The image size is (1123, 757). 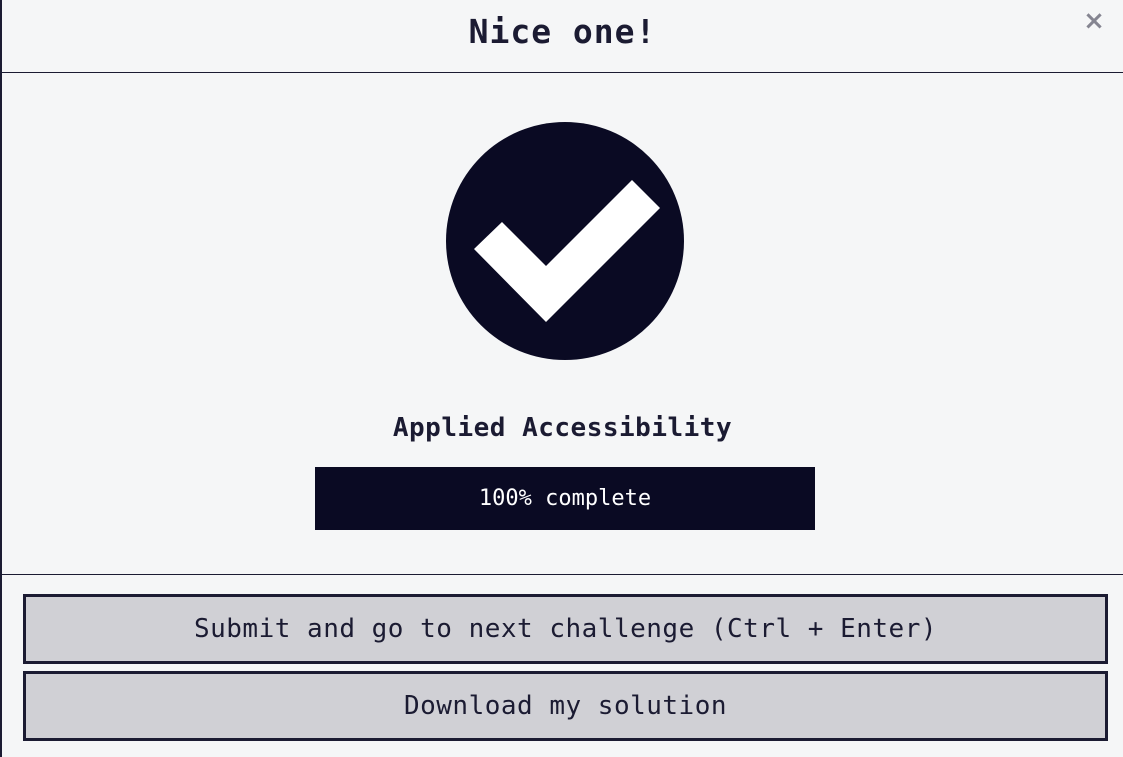 I want to click on close-icon: ×, so click(x=1094, y=21).